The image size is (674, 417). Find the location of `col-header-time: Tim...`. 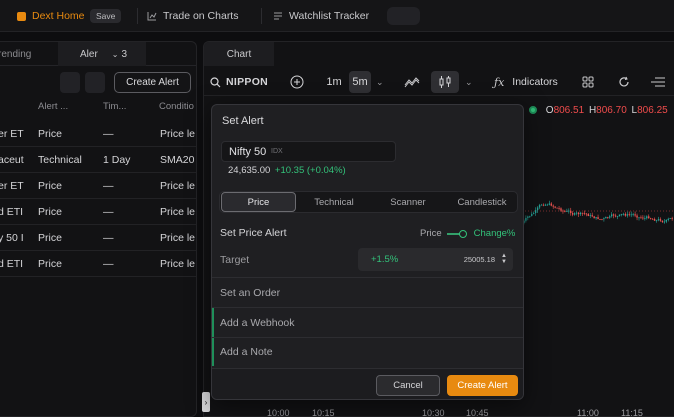

col-header-time: Tim... is located at coordinates (114, 106).